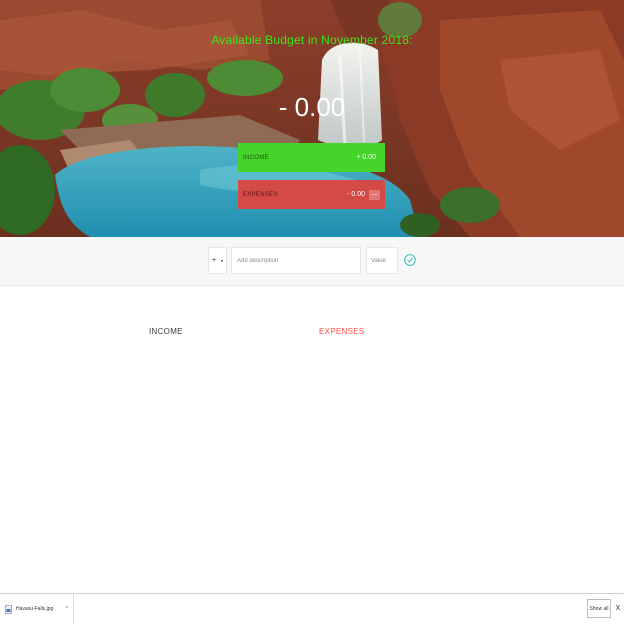  Describe the element at coordinates (67, 609) in the screenshot. I see `chevron-up-icon: ^` at that location.